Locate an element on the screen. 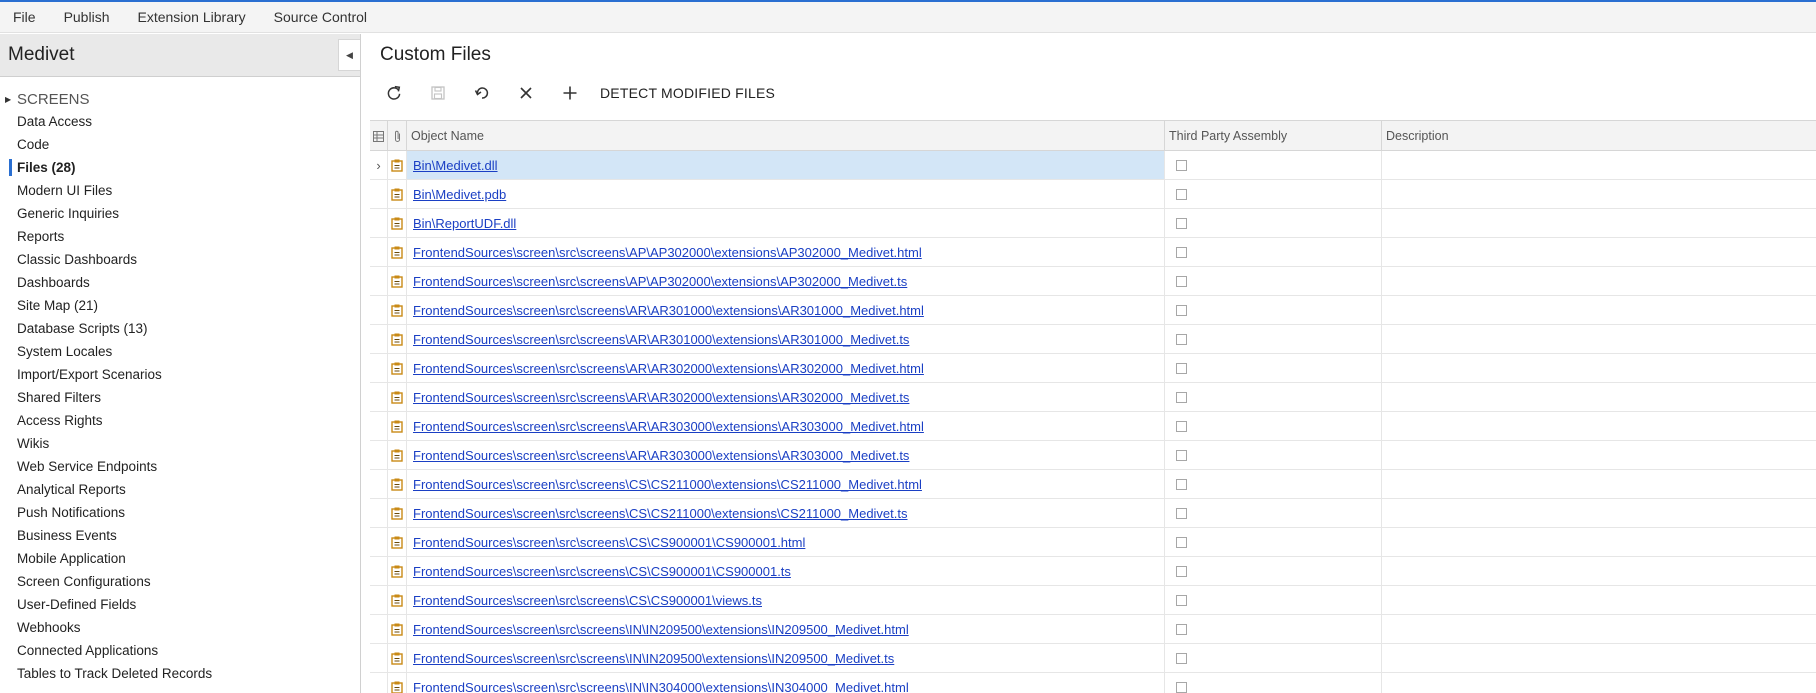 The image size is (1816, 693). sidebar-item-analytical-reports: Analytical Reports is located at coordinates (180, 489).